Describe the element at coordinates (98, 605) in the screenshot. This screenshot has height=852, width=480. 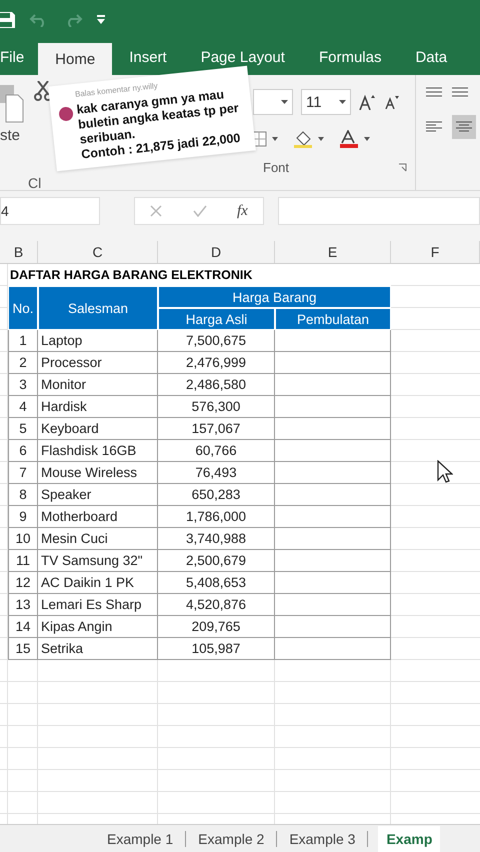
I see `table-cell: Lemari Es Sharp` at that location.